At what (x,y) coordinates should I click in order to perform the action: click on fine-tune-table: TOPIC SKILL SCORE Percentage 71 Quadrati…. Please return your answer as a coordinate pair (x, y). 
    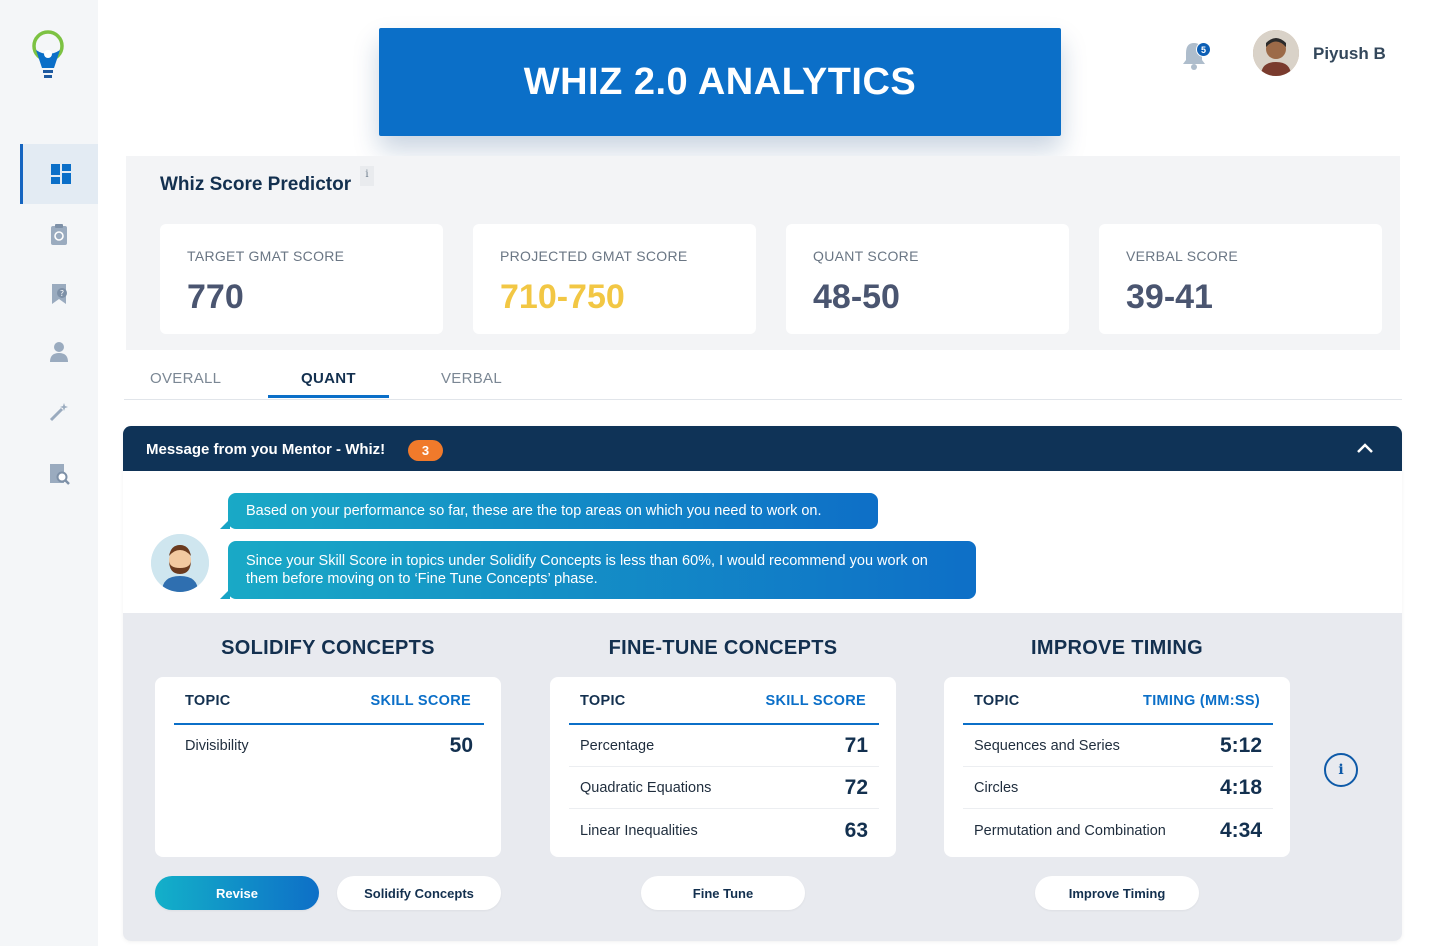
    Looking at the image, I should click on (723, 767).